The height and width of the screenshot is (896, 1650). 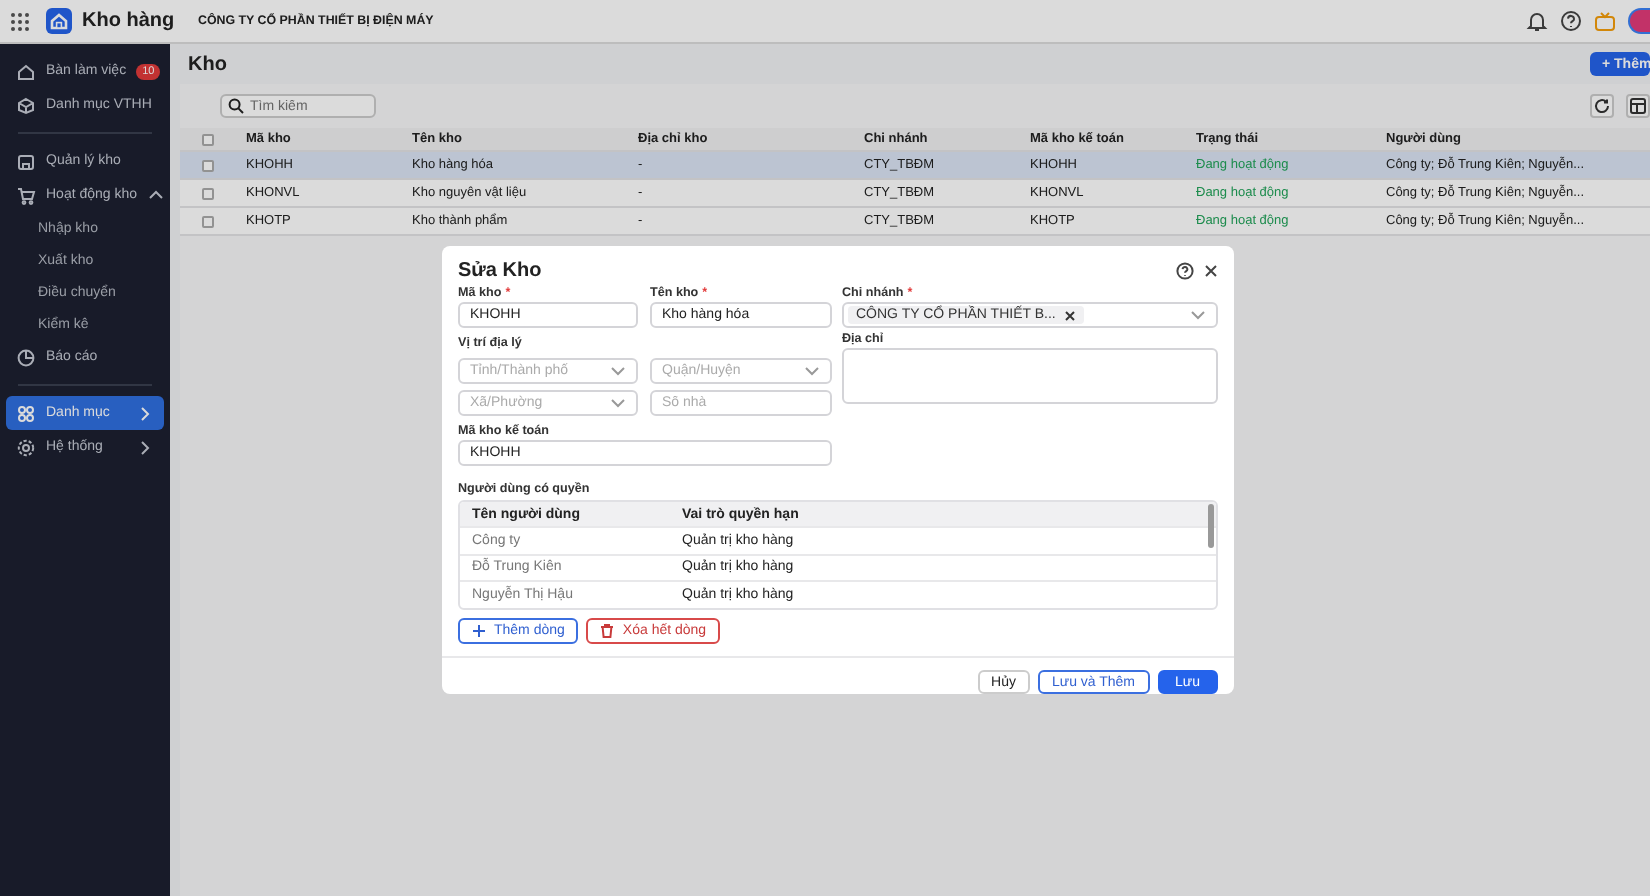 I want to click on grid-icon, so click(x=26, y=413).